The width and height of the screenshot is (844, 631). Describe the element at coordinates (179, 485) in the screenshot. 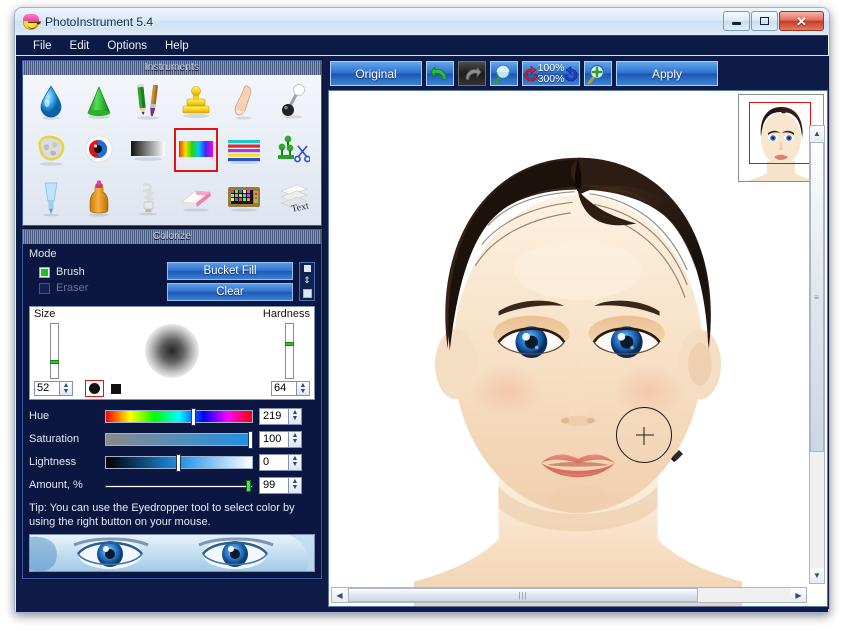

I see `amount-slider` at that location.